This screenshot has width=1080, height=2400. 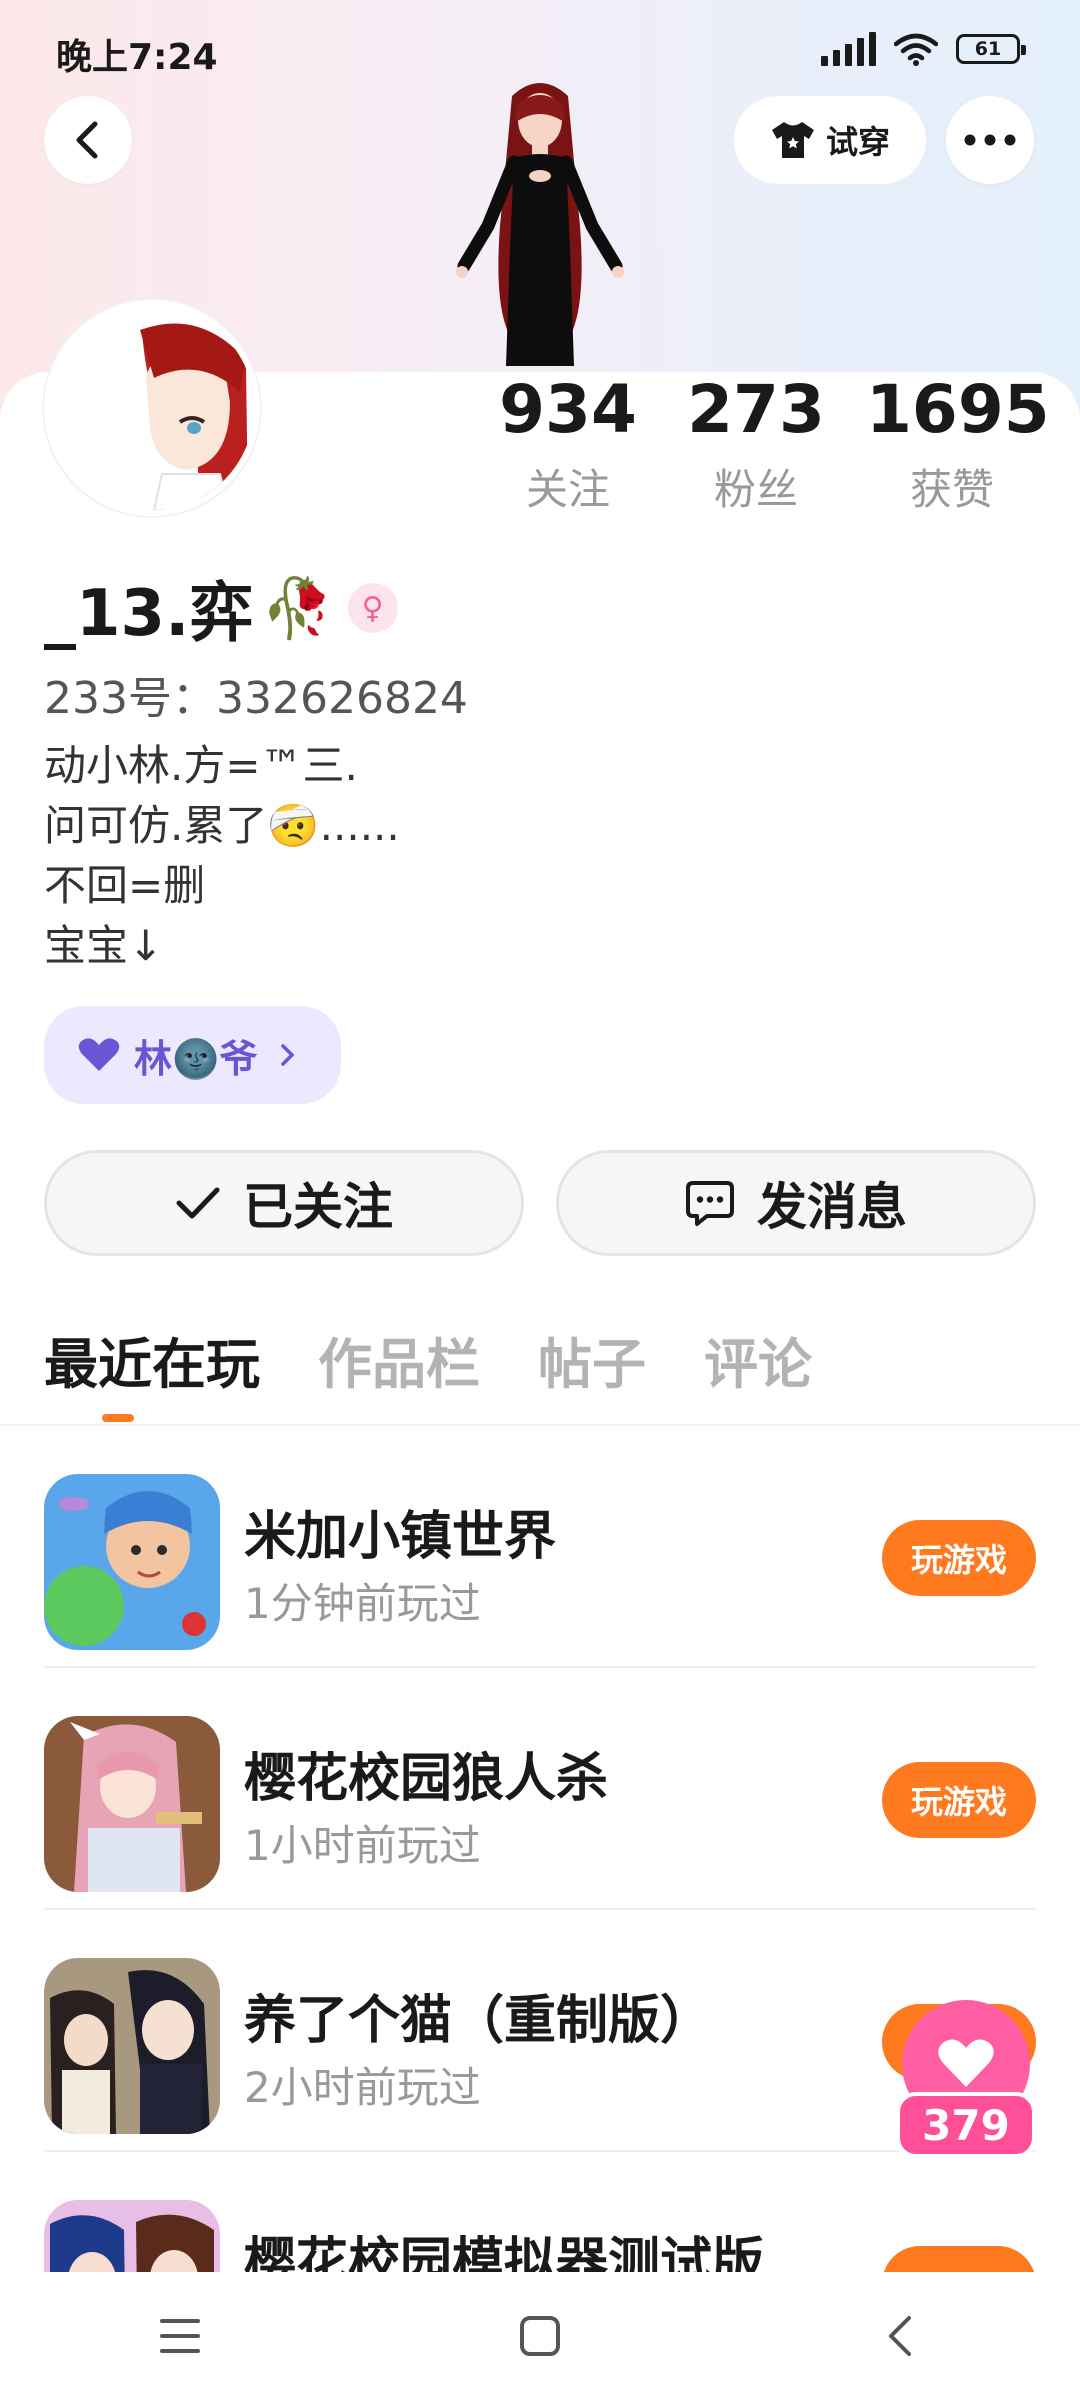 I want to click on system-navigation-bar, so click(x=540, y=2336).